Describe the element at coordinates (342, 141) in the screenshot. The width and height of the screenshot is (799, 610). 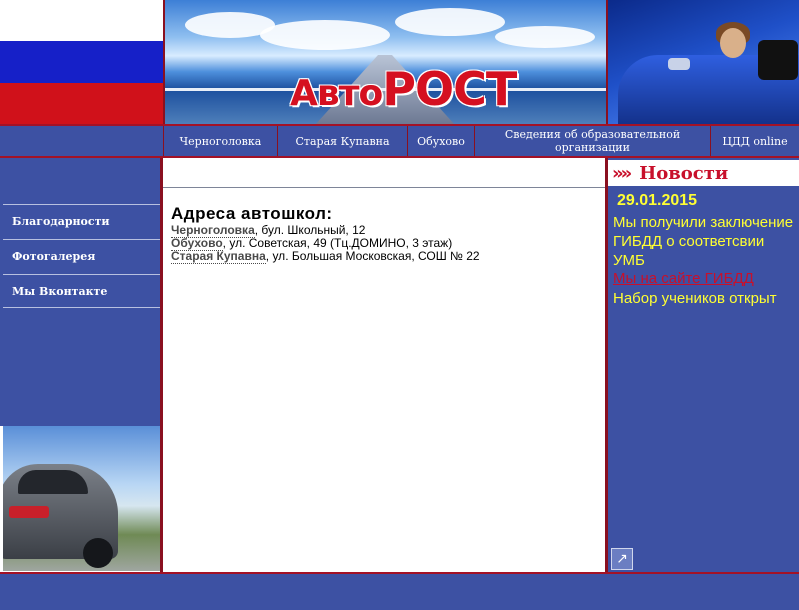
I see `nav-item-staraya-kupavna: Старая Купавна` at that location.